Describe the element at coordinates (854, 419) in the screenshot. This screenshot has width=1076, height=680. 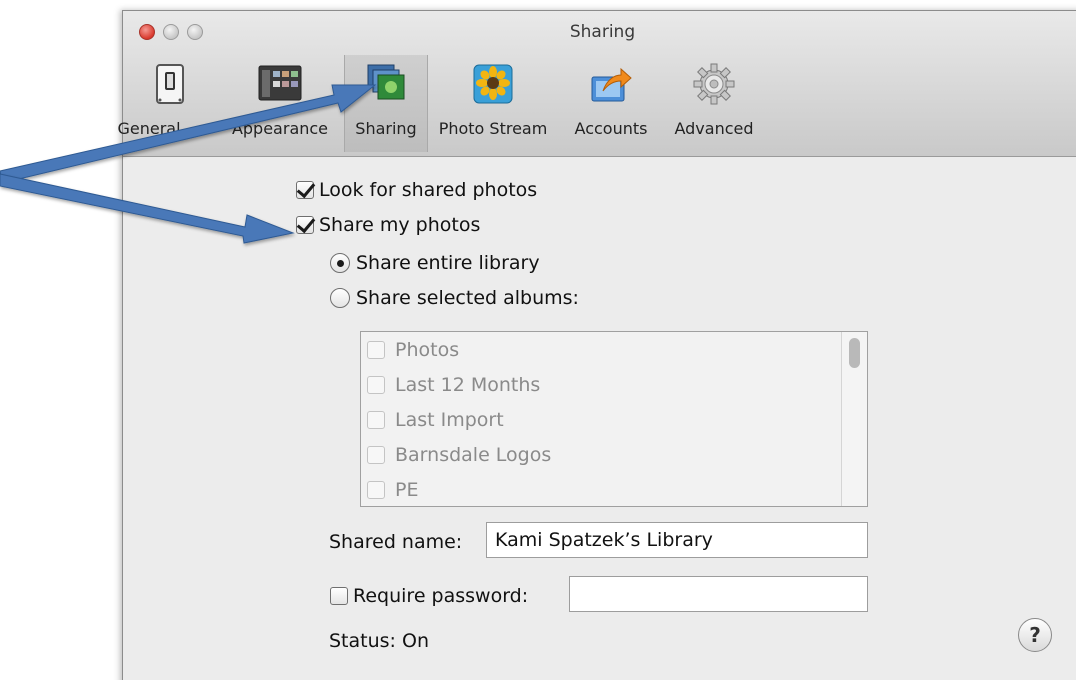
I see `album-scrollbar` at that location.